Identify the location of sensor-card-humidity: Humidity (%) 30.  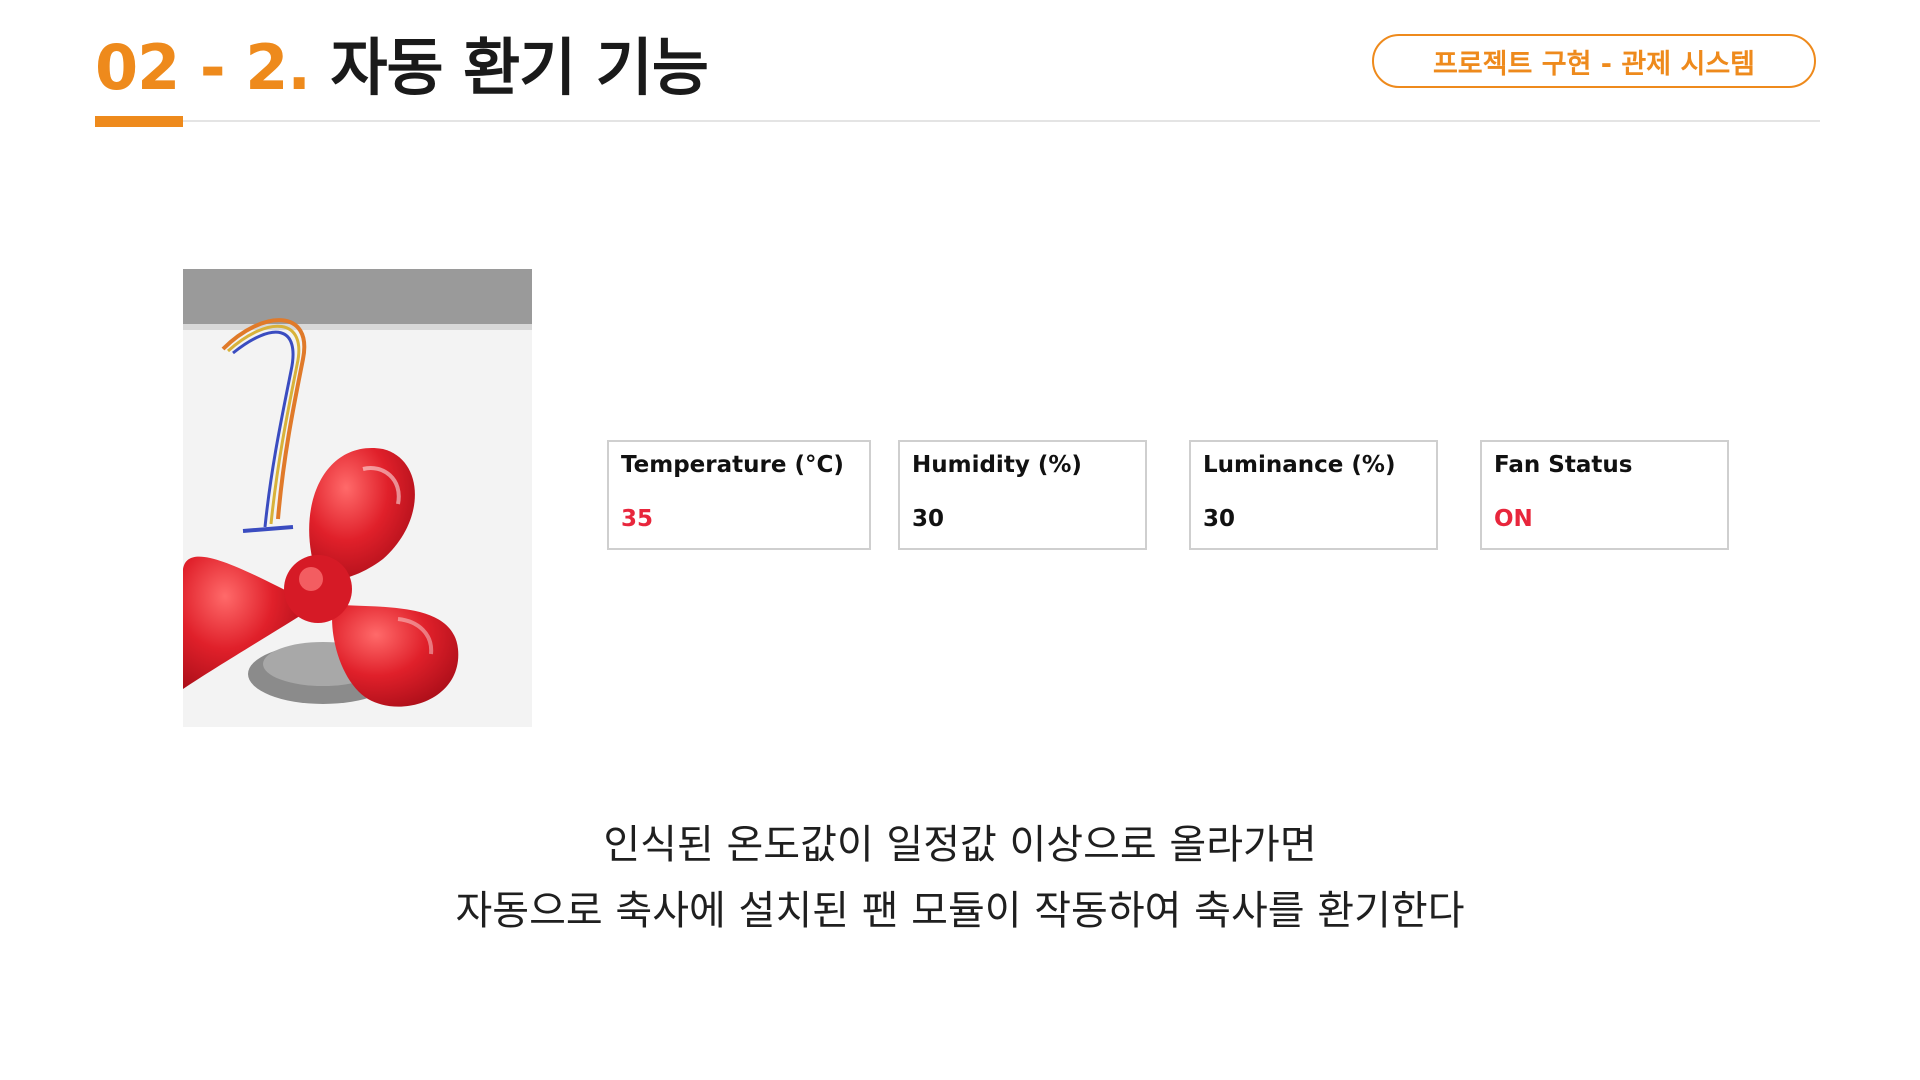
(1022, 495).